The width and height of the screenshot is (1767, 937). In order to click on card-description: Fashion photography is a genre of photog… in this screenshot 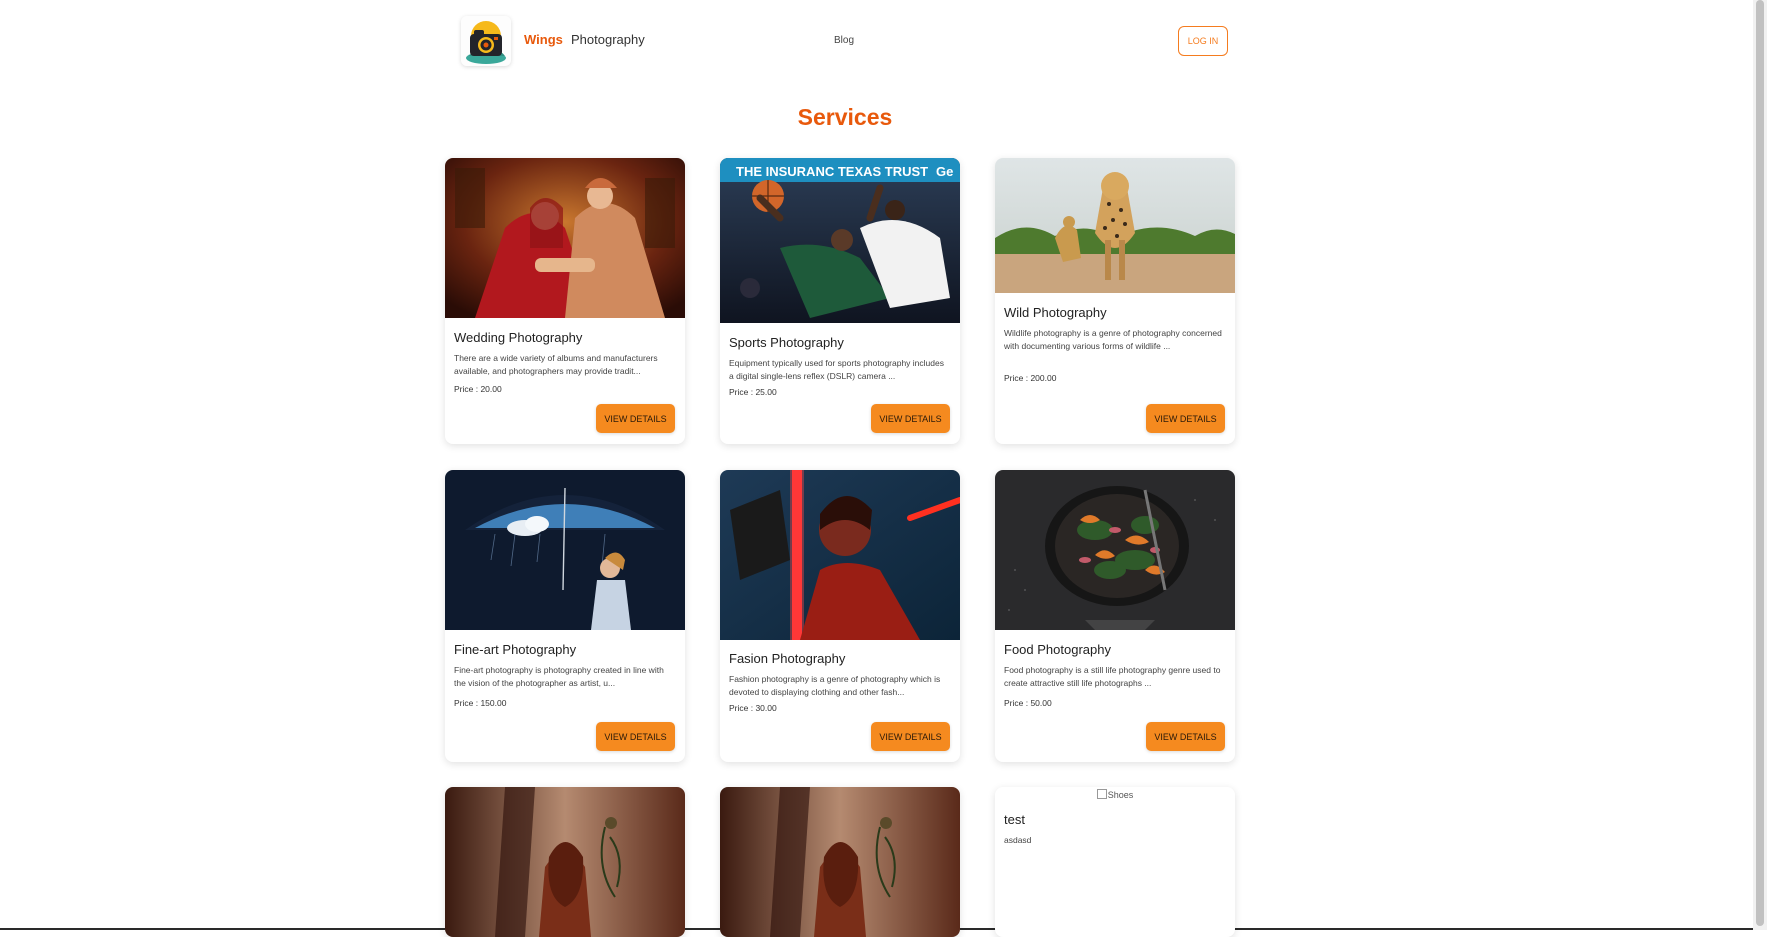, I will do `click(835, 685)`.